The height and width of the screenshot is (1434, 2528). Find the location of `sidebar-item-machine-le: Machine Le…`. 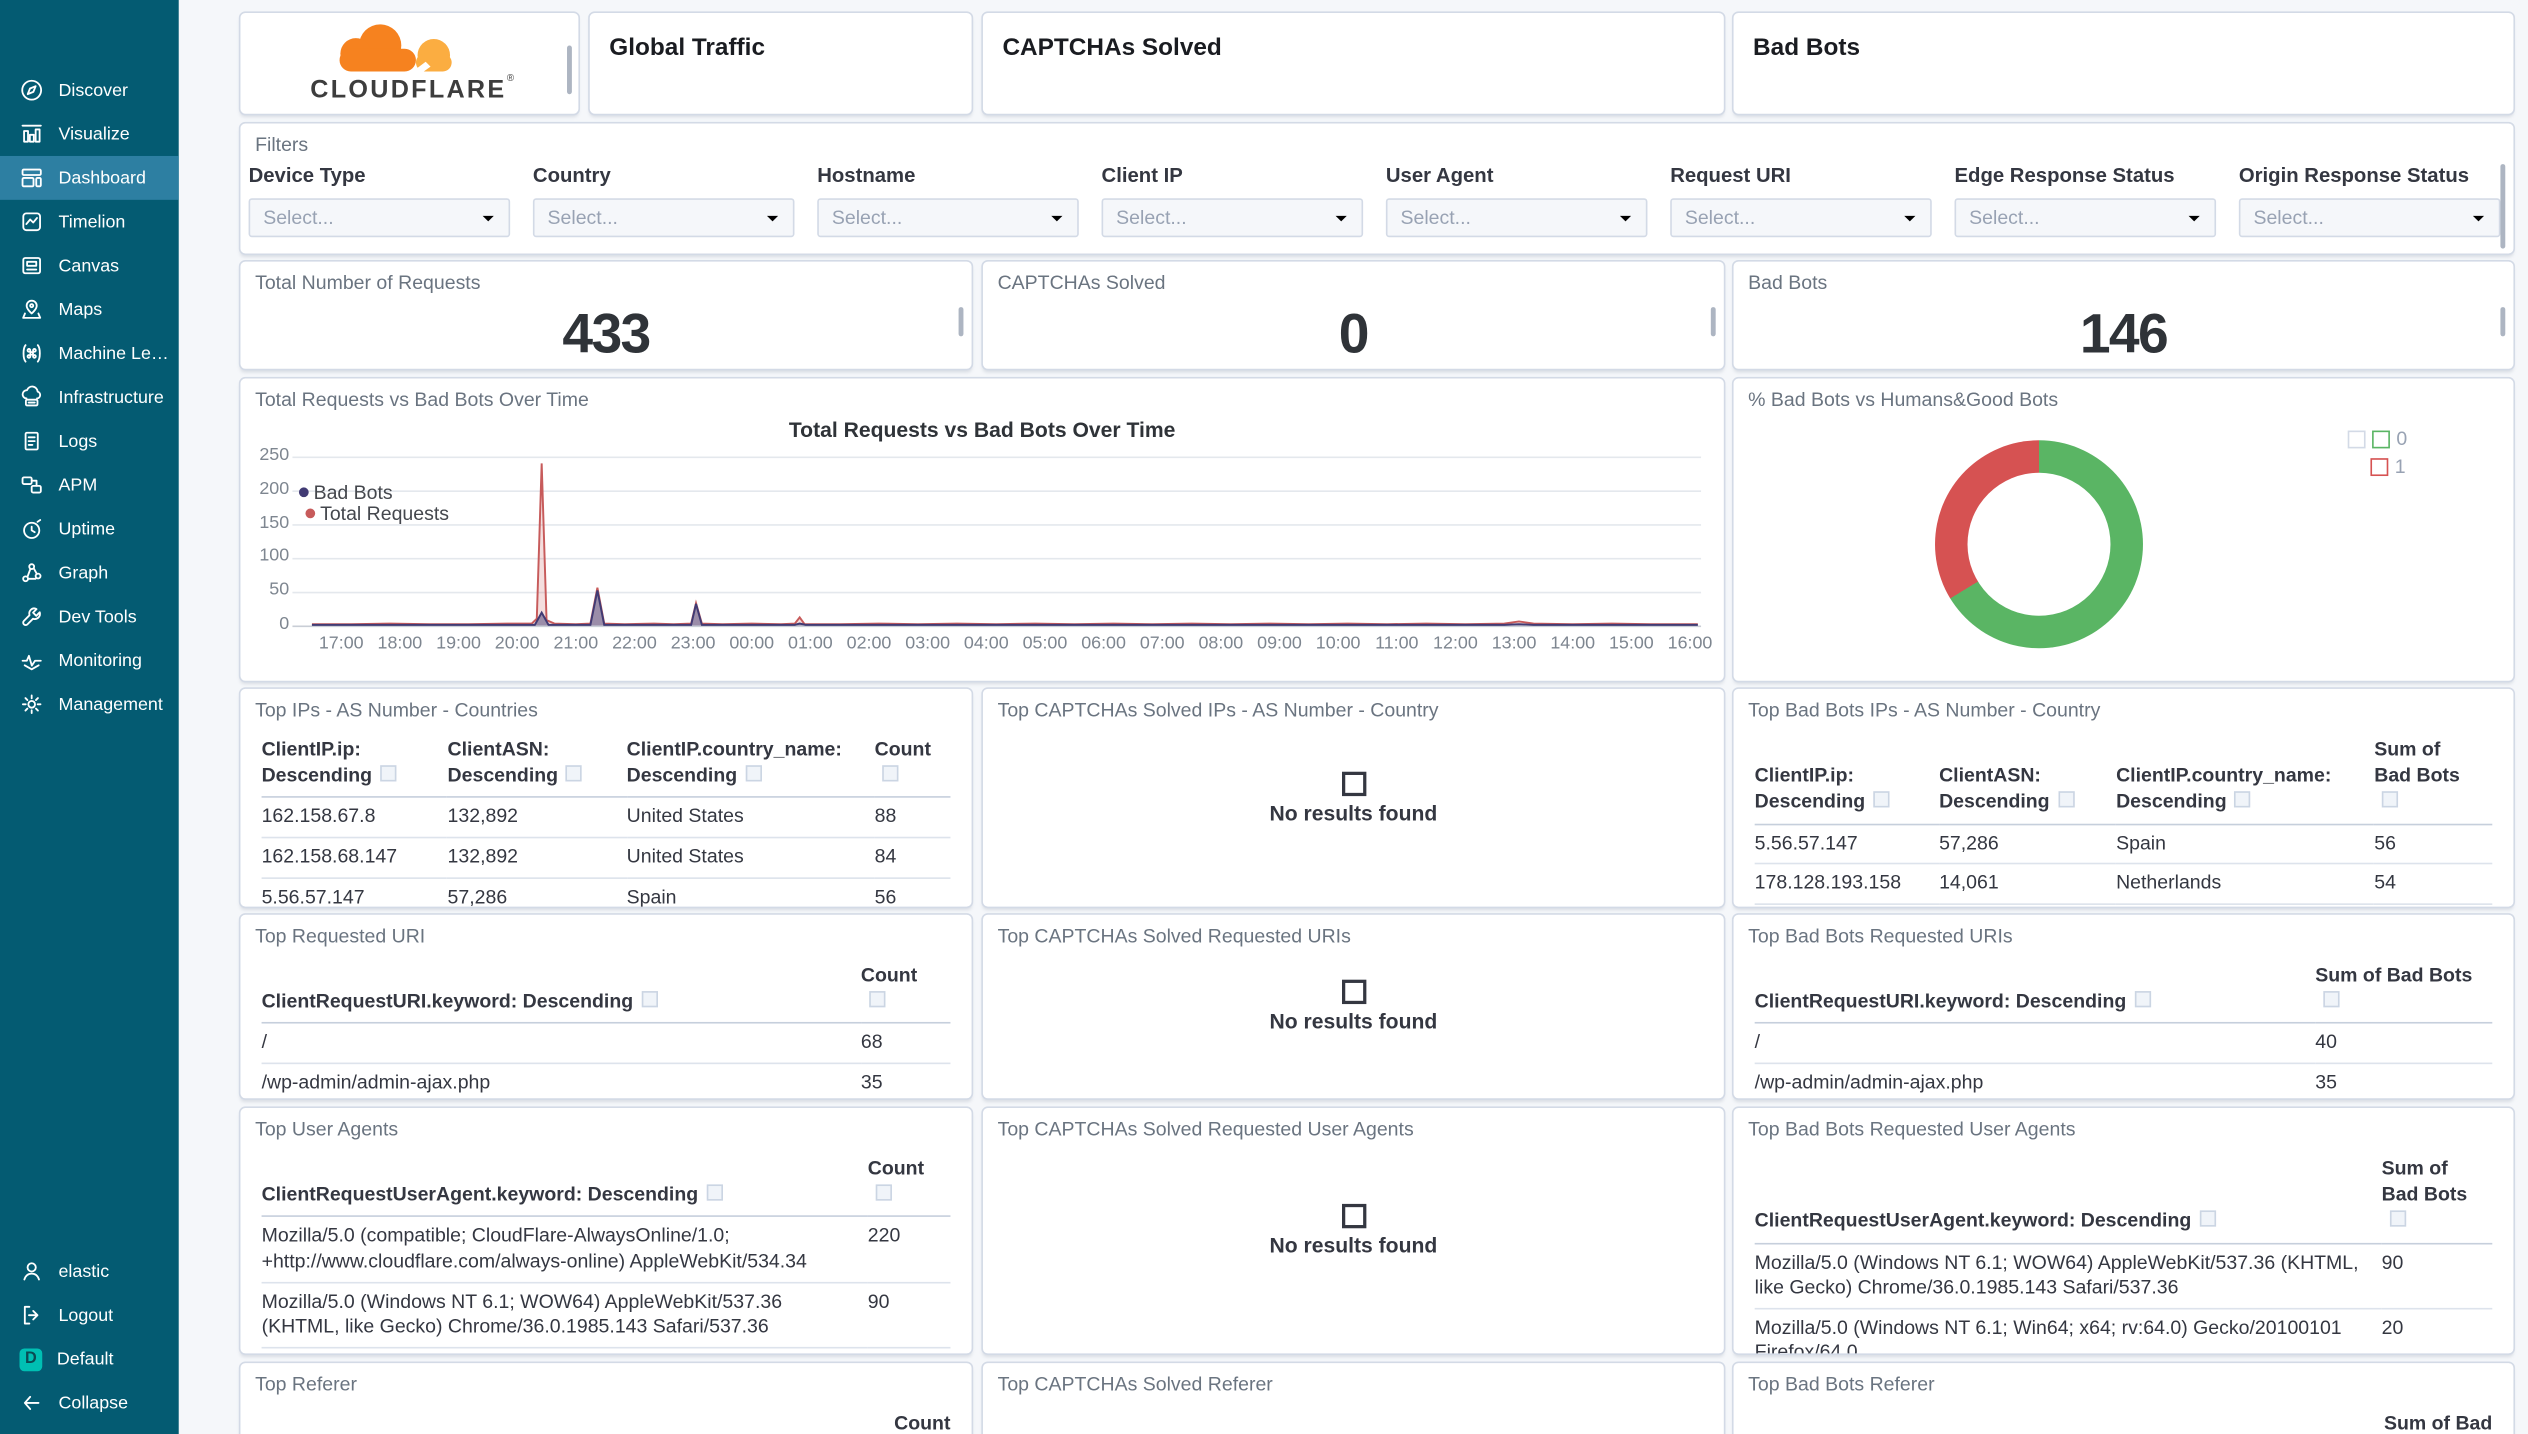

sidebar-item-machine-le: Machine Le… is located at coordinates (89, 353).